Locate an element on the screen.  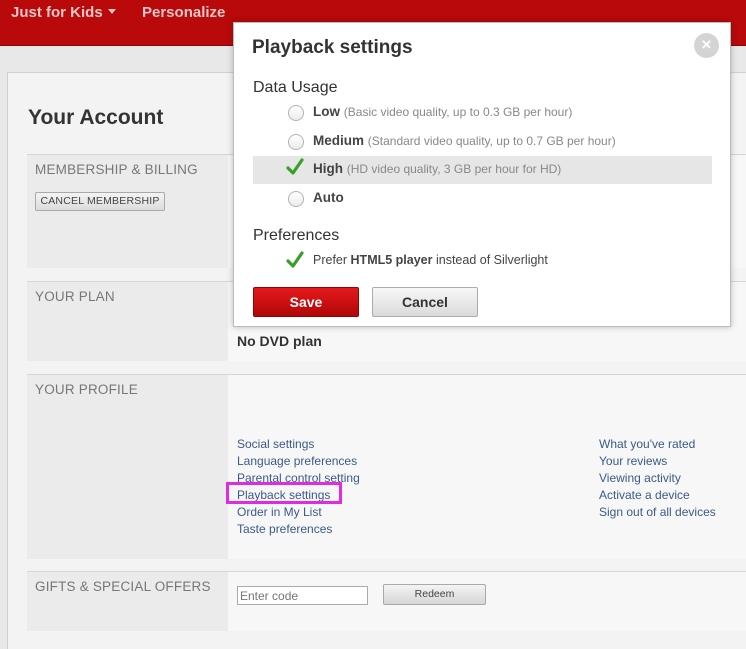
option-auto-label: Auto is located at coordinates (328, 197).